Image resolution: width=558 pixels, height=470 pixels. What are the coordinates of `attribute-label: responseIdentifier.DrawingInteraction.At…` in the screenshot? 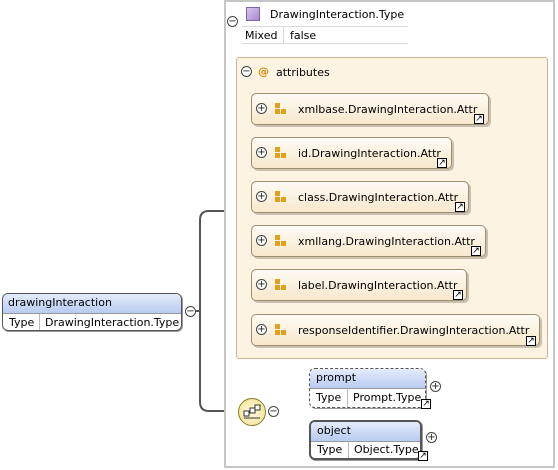 It's located at (414, 330).